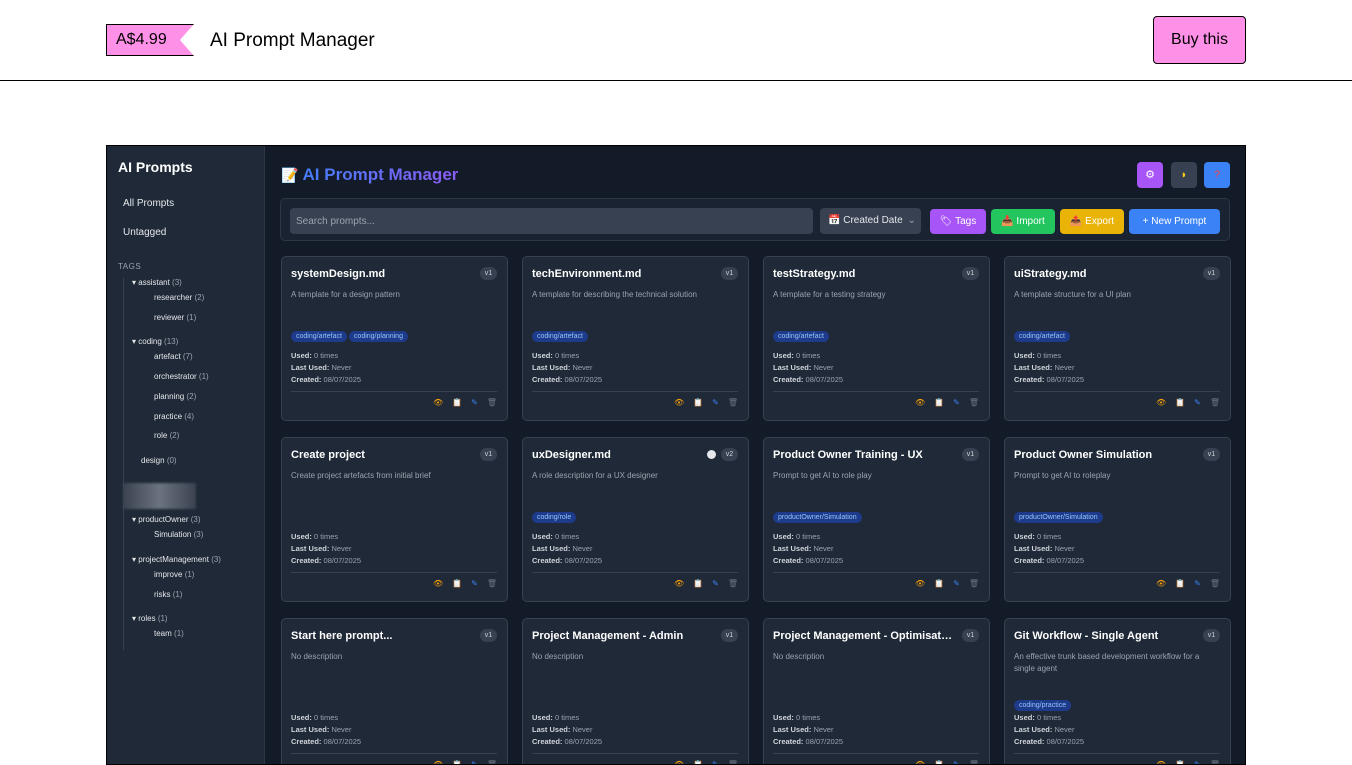  Describe the element at coordinates (157, 282) in the screenshot. I see `tag-tree-item: ▾ assistant (3)` at that location.